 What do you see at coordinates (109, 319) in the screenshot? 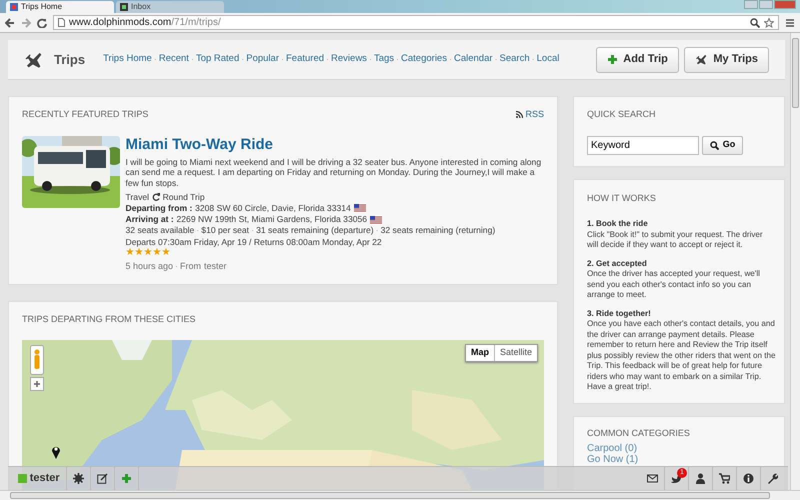
I see `section-heading: TRIPS DEPARTING FROM THESE CITIES` at bounding box center [109, 319].